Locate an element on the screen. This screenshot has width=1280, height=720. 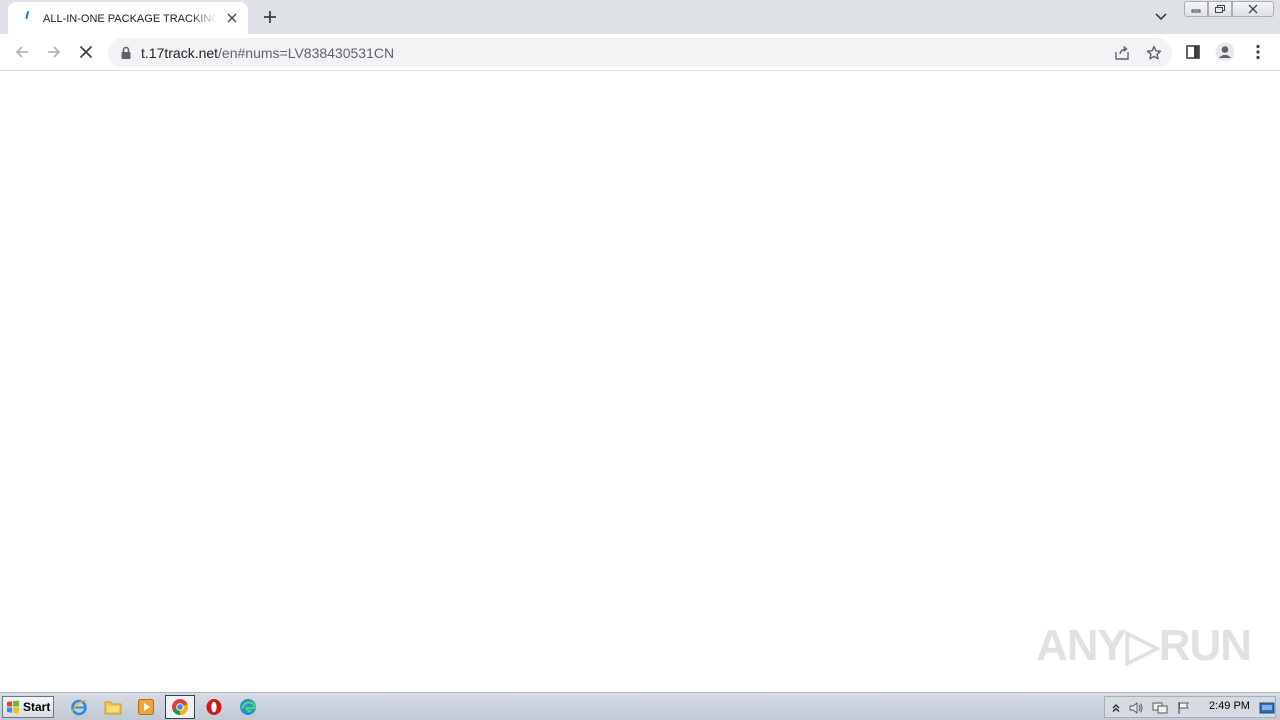
profile-button is located at coordinates (1225, 52).